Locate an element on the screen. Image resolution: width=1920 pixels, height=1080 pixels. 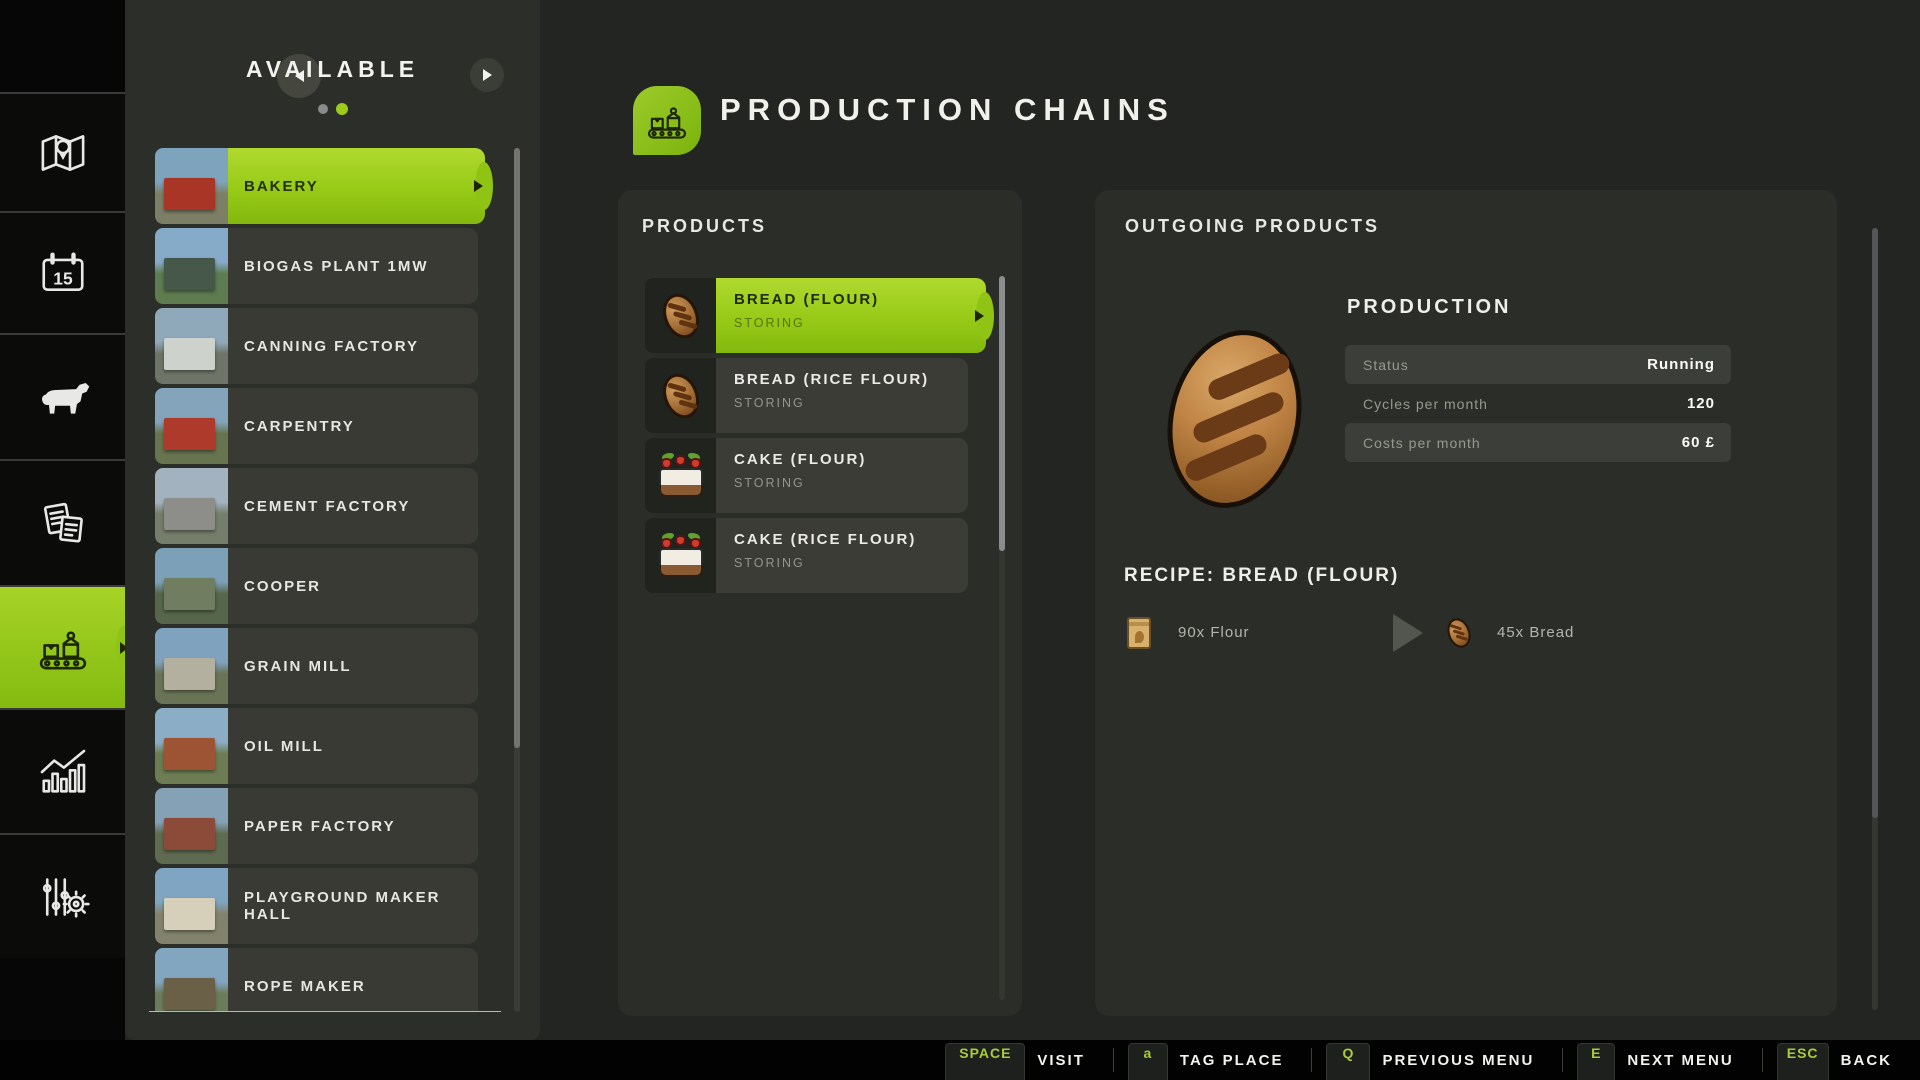
building-name: BIOGAS PLANT 1MW is located at coordinates (336, 266).